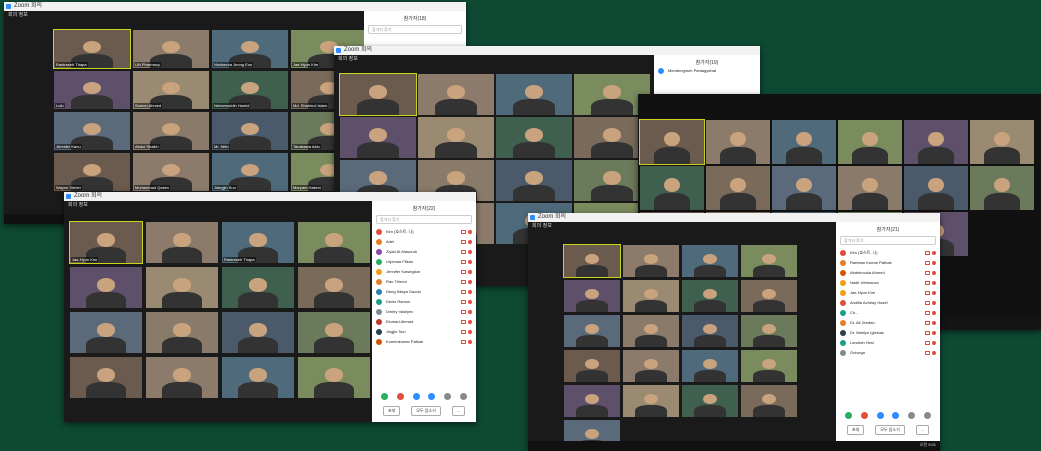 The image size is (1041, 451). I want to click on taskbar-clock: 오전 9:51, so click(928, 445).